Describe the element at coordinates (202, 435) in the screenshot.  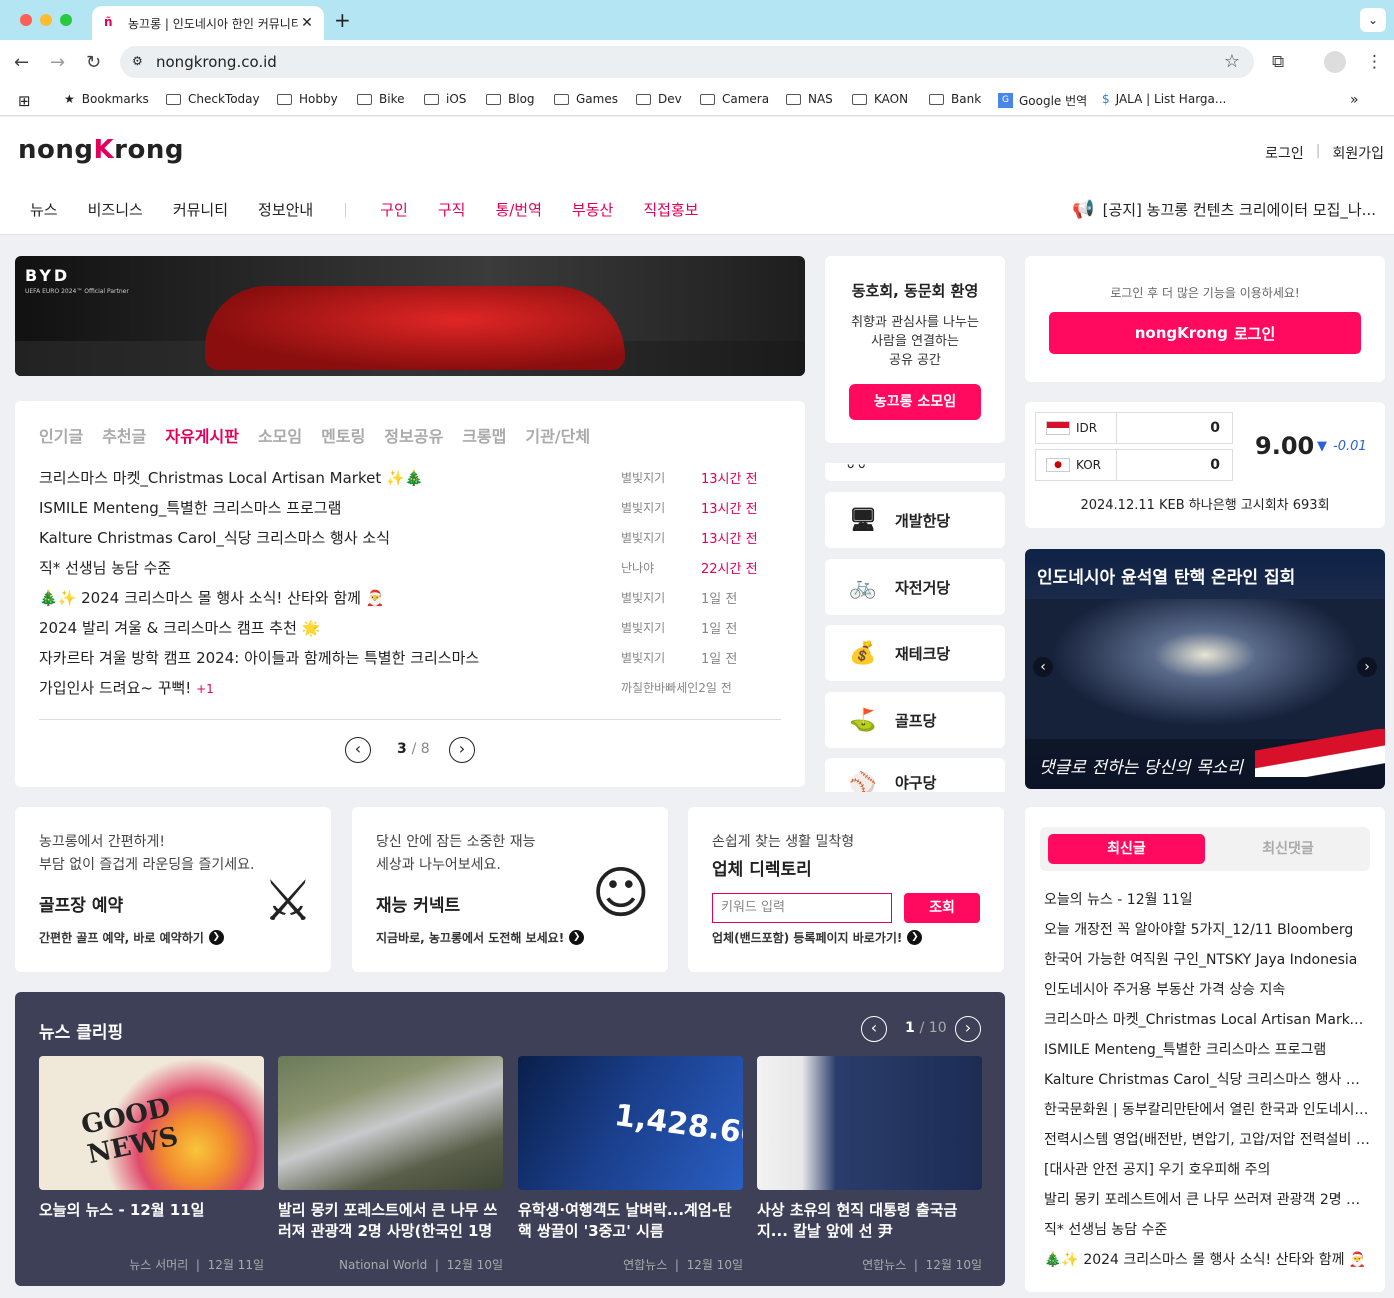
I see `tab-free-board: 자유게시판` at that location.